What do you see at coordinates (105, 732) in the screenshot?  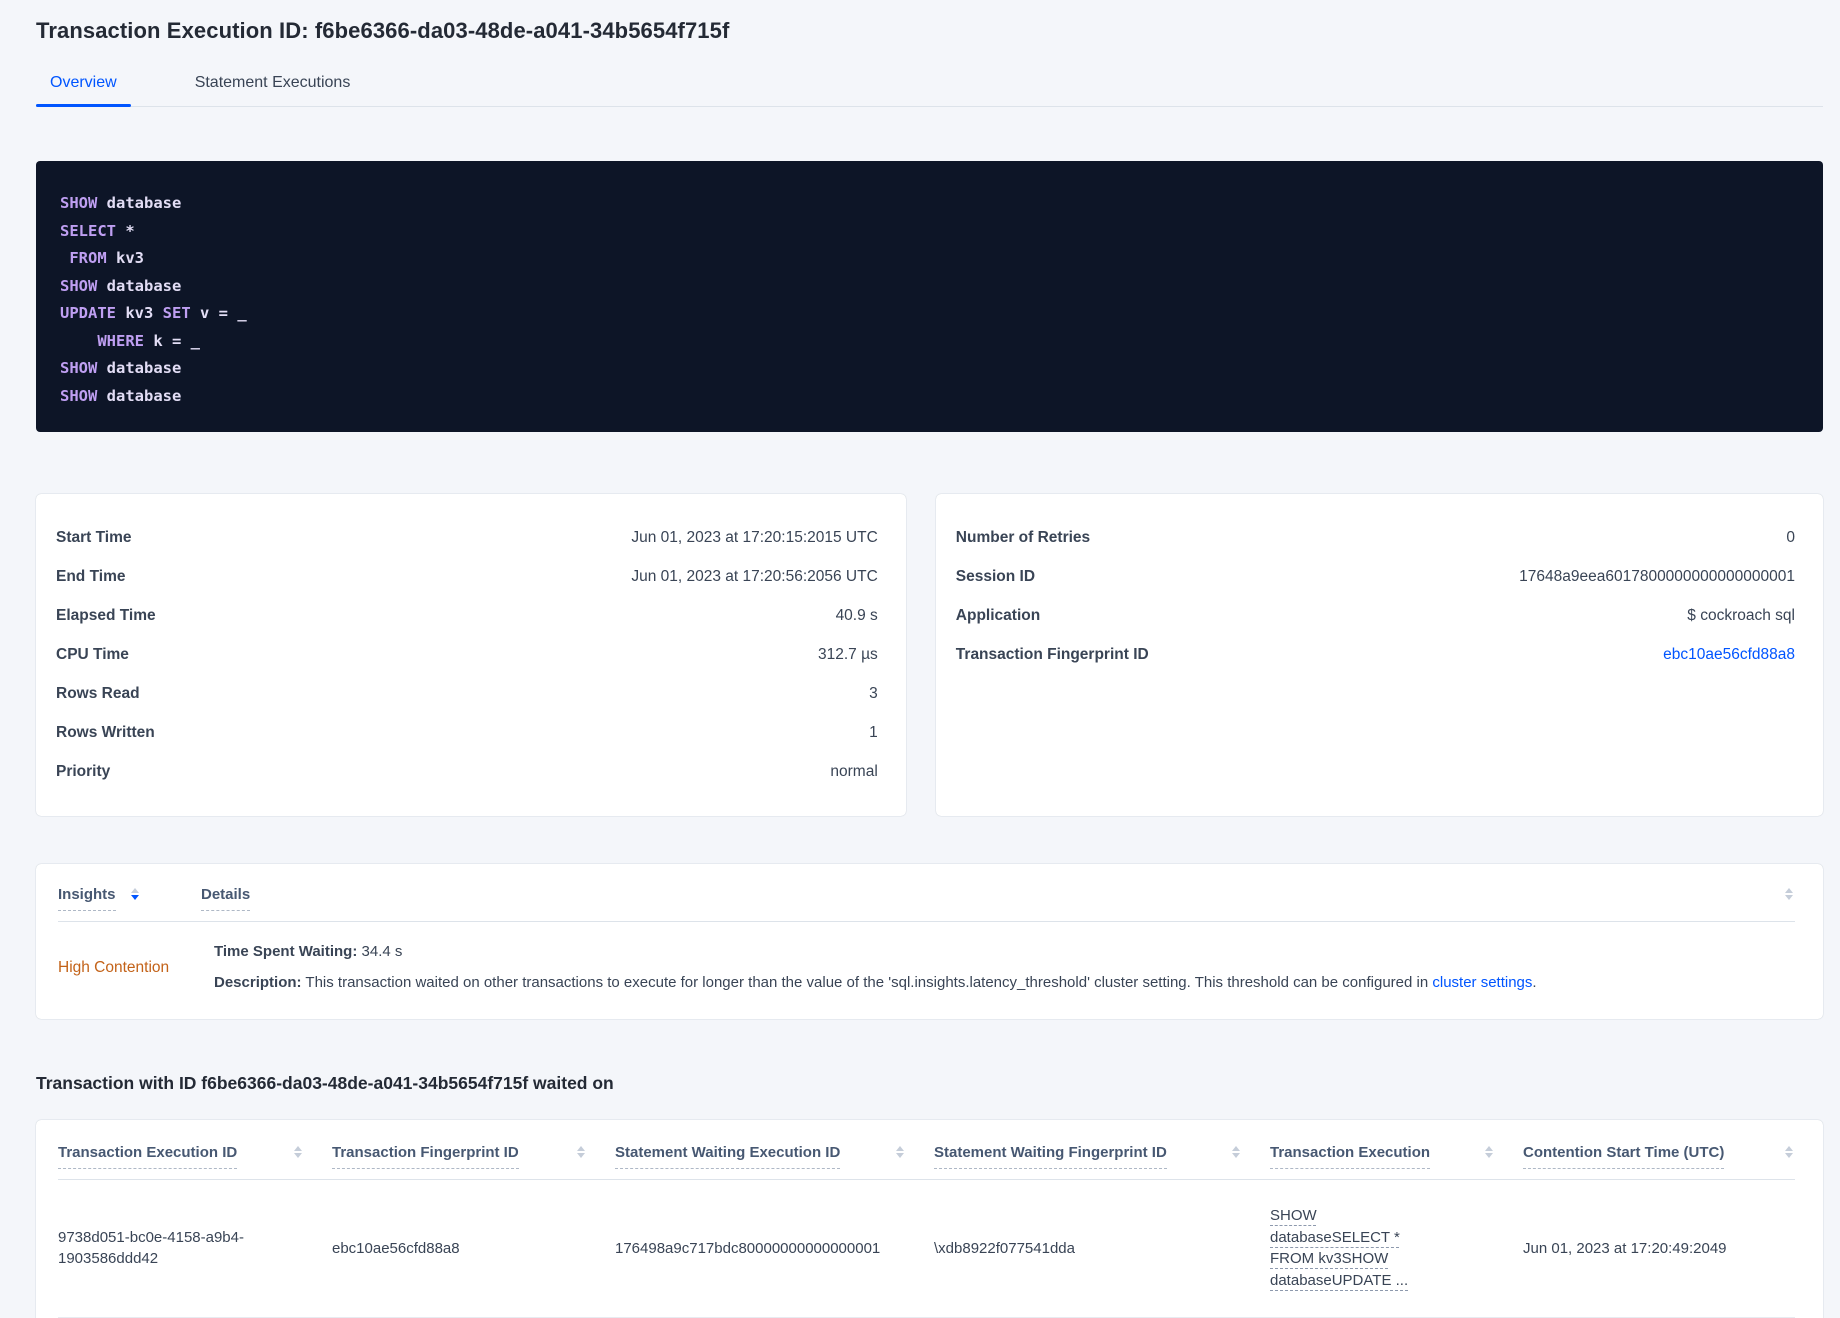 I see `row-label: Rows Written` at bounding box center [105, 732].